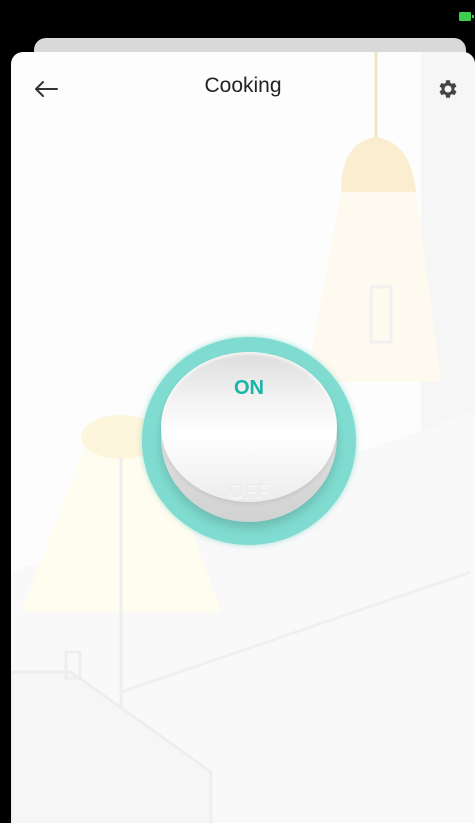 This screenshot has height=823, width=475. I want to click on header-bar: Cooking, so click(243, 87).